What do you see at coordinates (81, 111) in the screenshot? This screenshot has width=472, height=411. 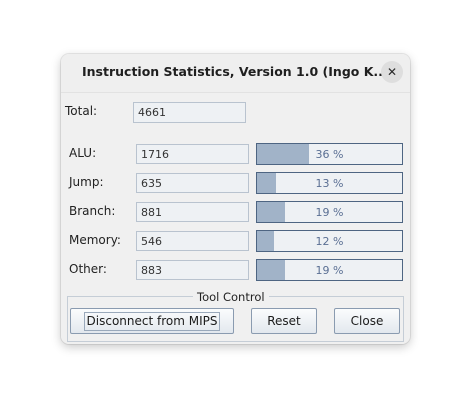 I see `total-label: Total:` at bounding box center [81, 111].